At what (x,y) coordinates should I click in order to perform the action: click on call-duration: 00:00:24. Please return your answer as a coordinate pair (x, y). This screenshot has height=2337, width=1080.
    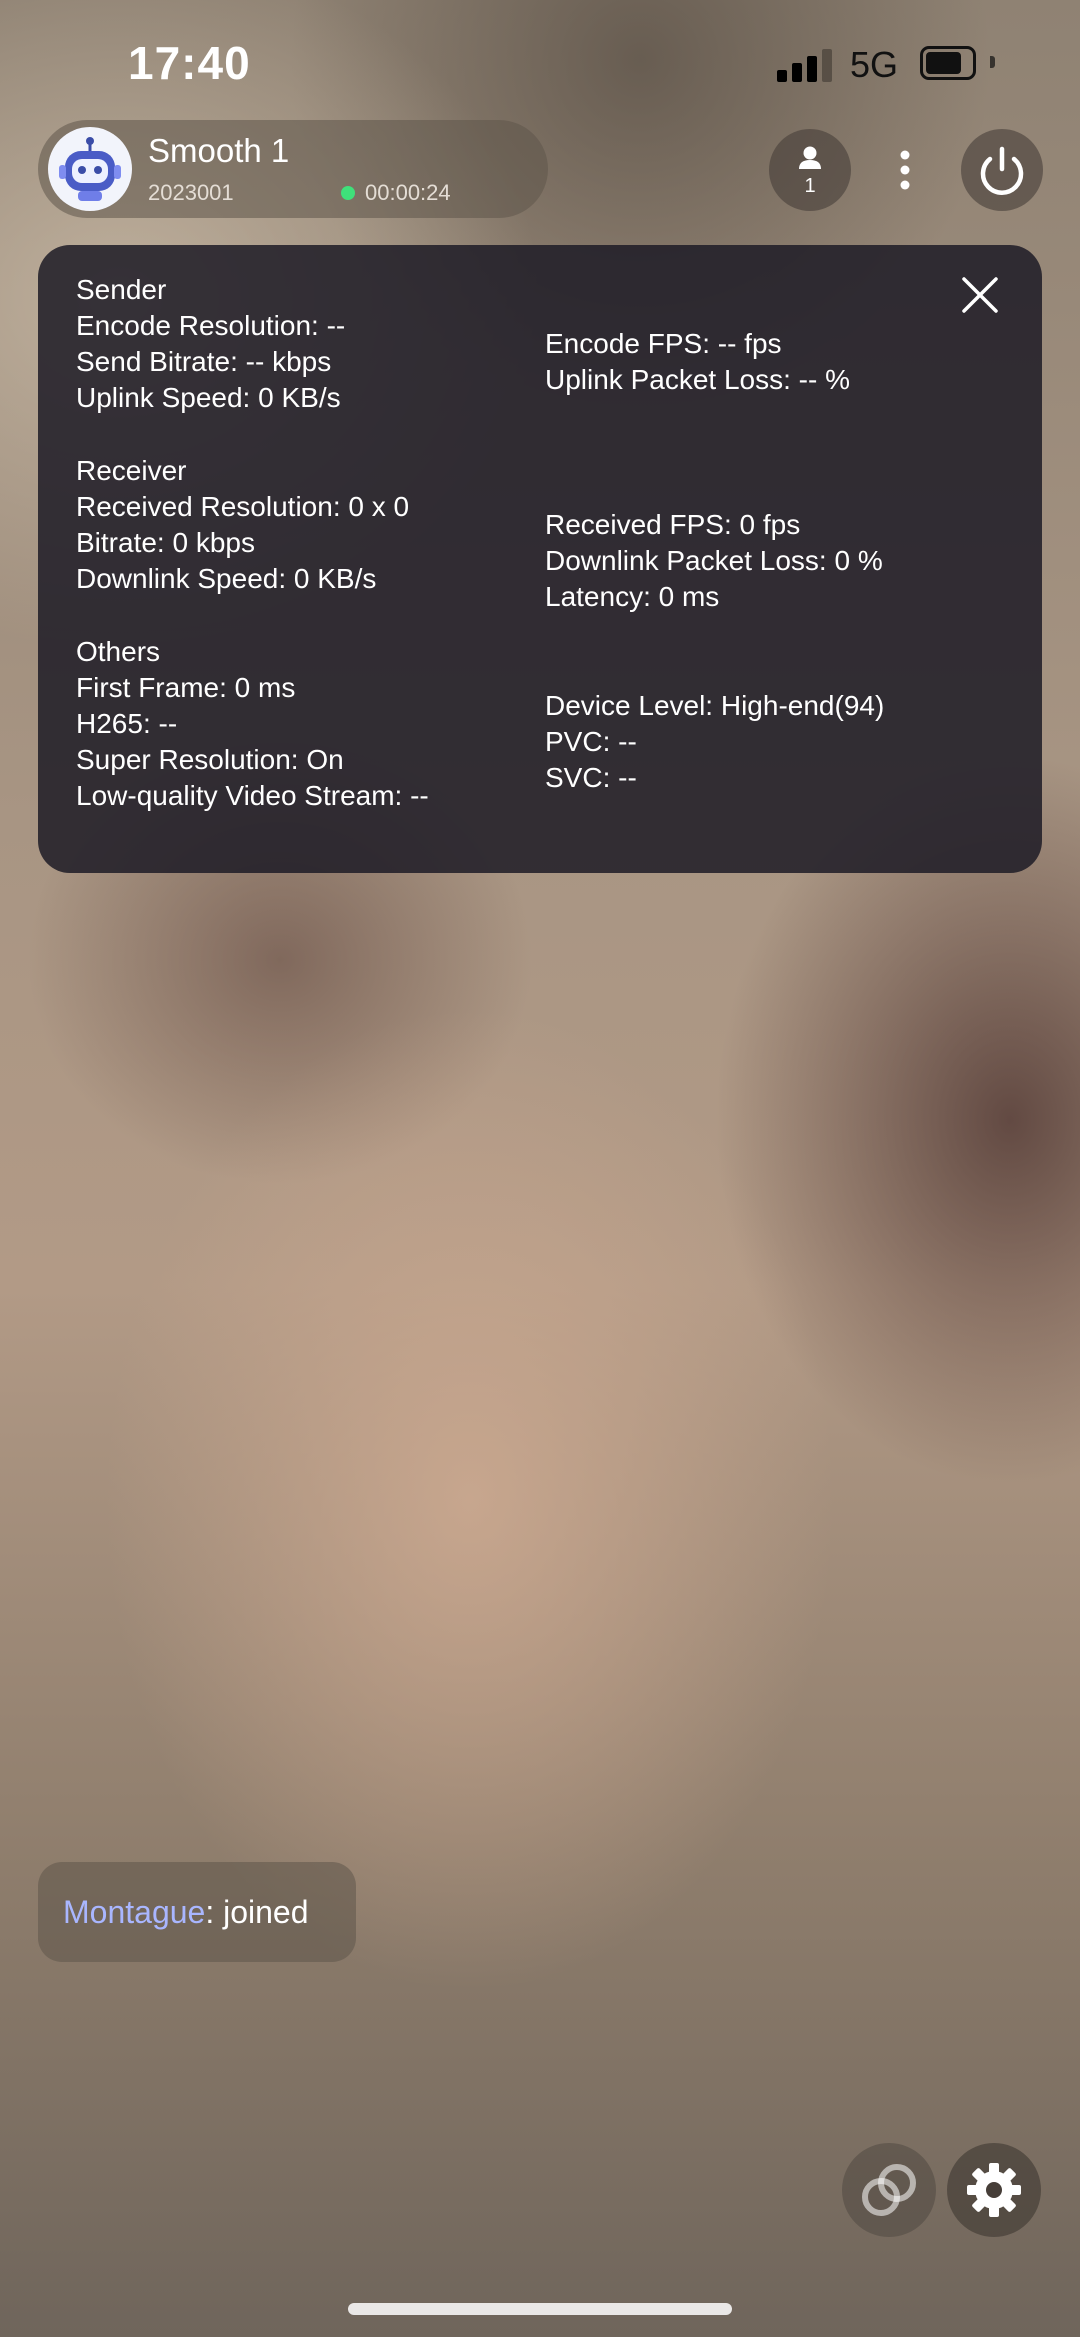
    Looking at the image, I should click on (408, 192).